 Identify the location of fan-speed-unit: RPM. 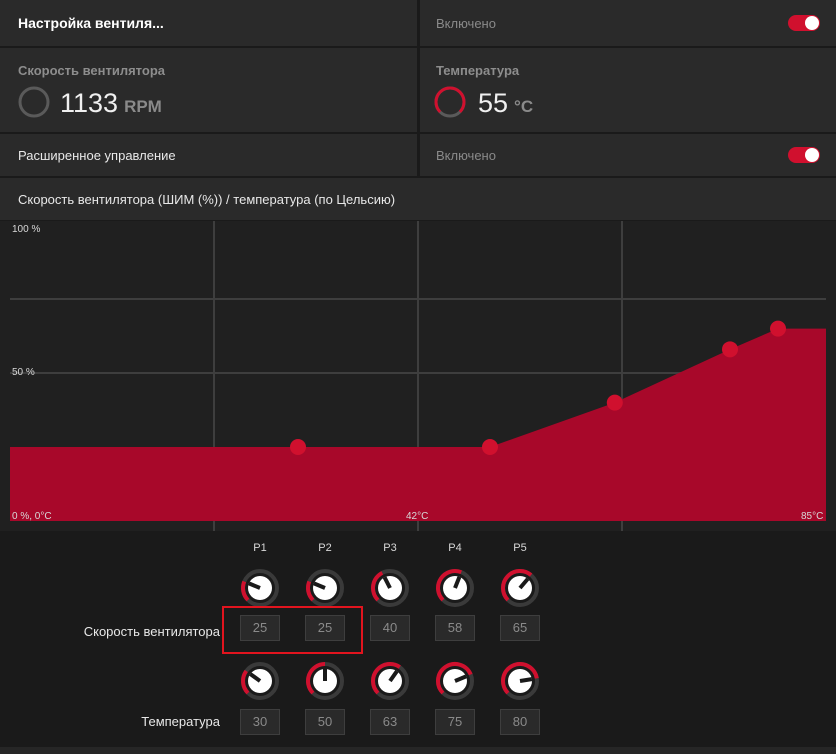
(143, 106).